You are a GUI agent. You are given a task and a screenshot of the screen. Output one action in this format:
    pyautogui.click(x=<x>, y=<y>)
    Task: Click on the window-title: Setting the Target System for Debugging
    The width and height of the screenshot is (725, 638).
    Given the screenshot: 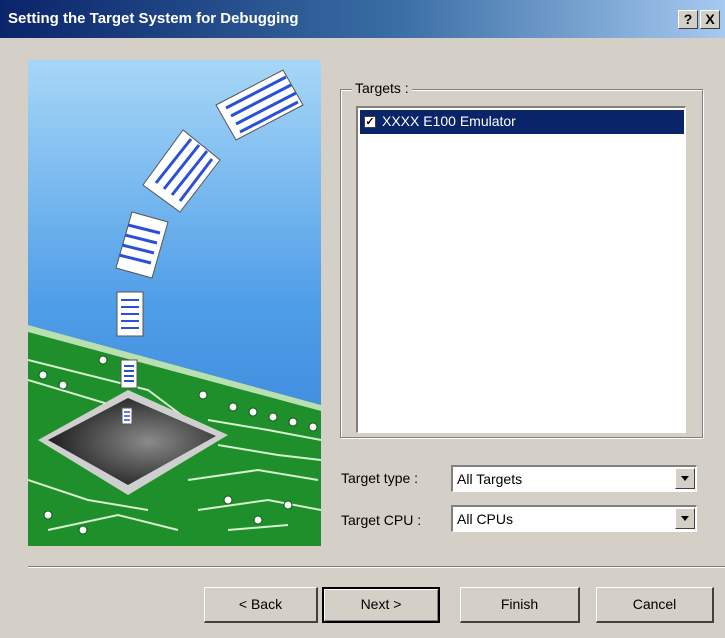 What is the action you would take?
    pyautogui.click(x=153, y=18)
    